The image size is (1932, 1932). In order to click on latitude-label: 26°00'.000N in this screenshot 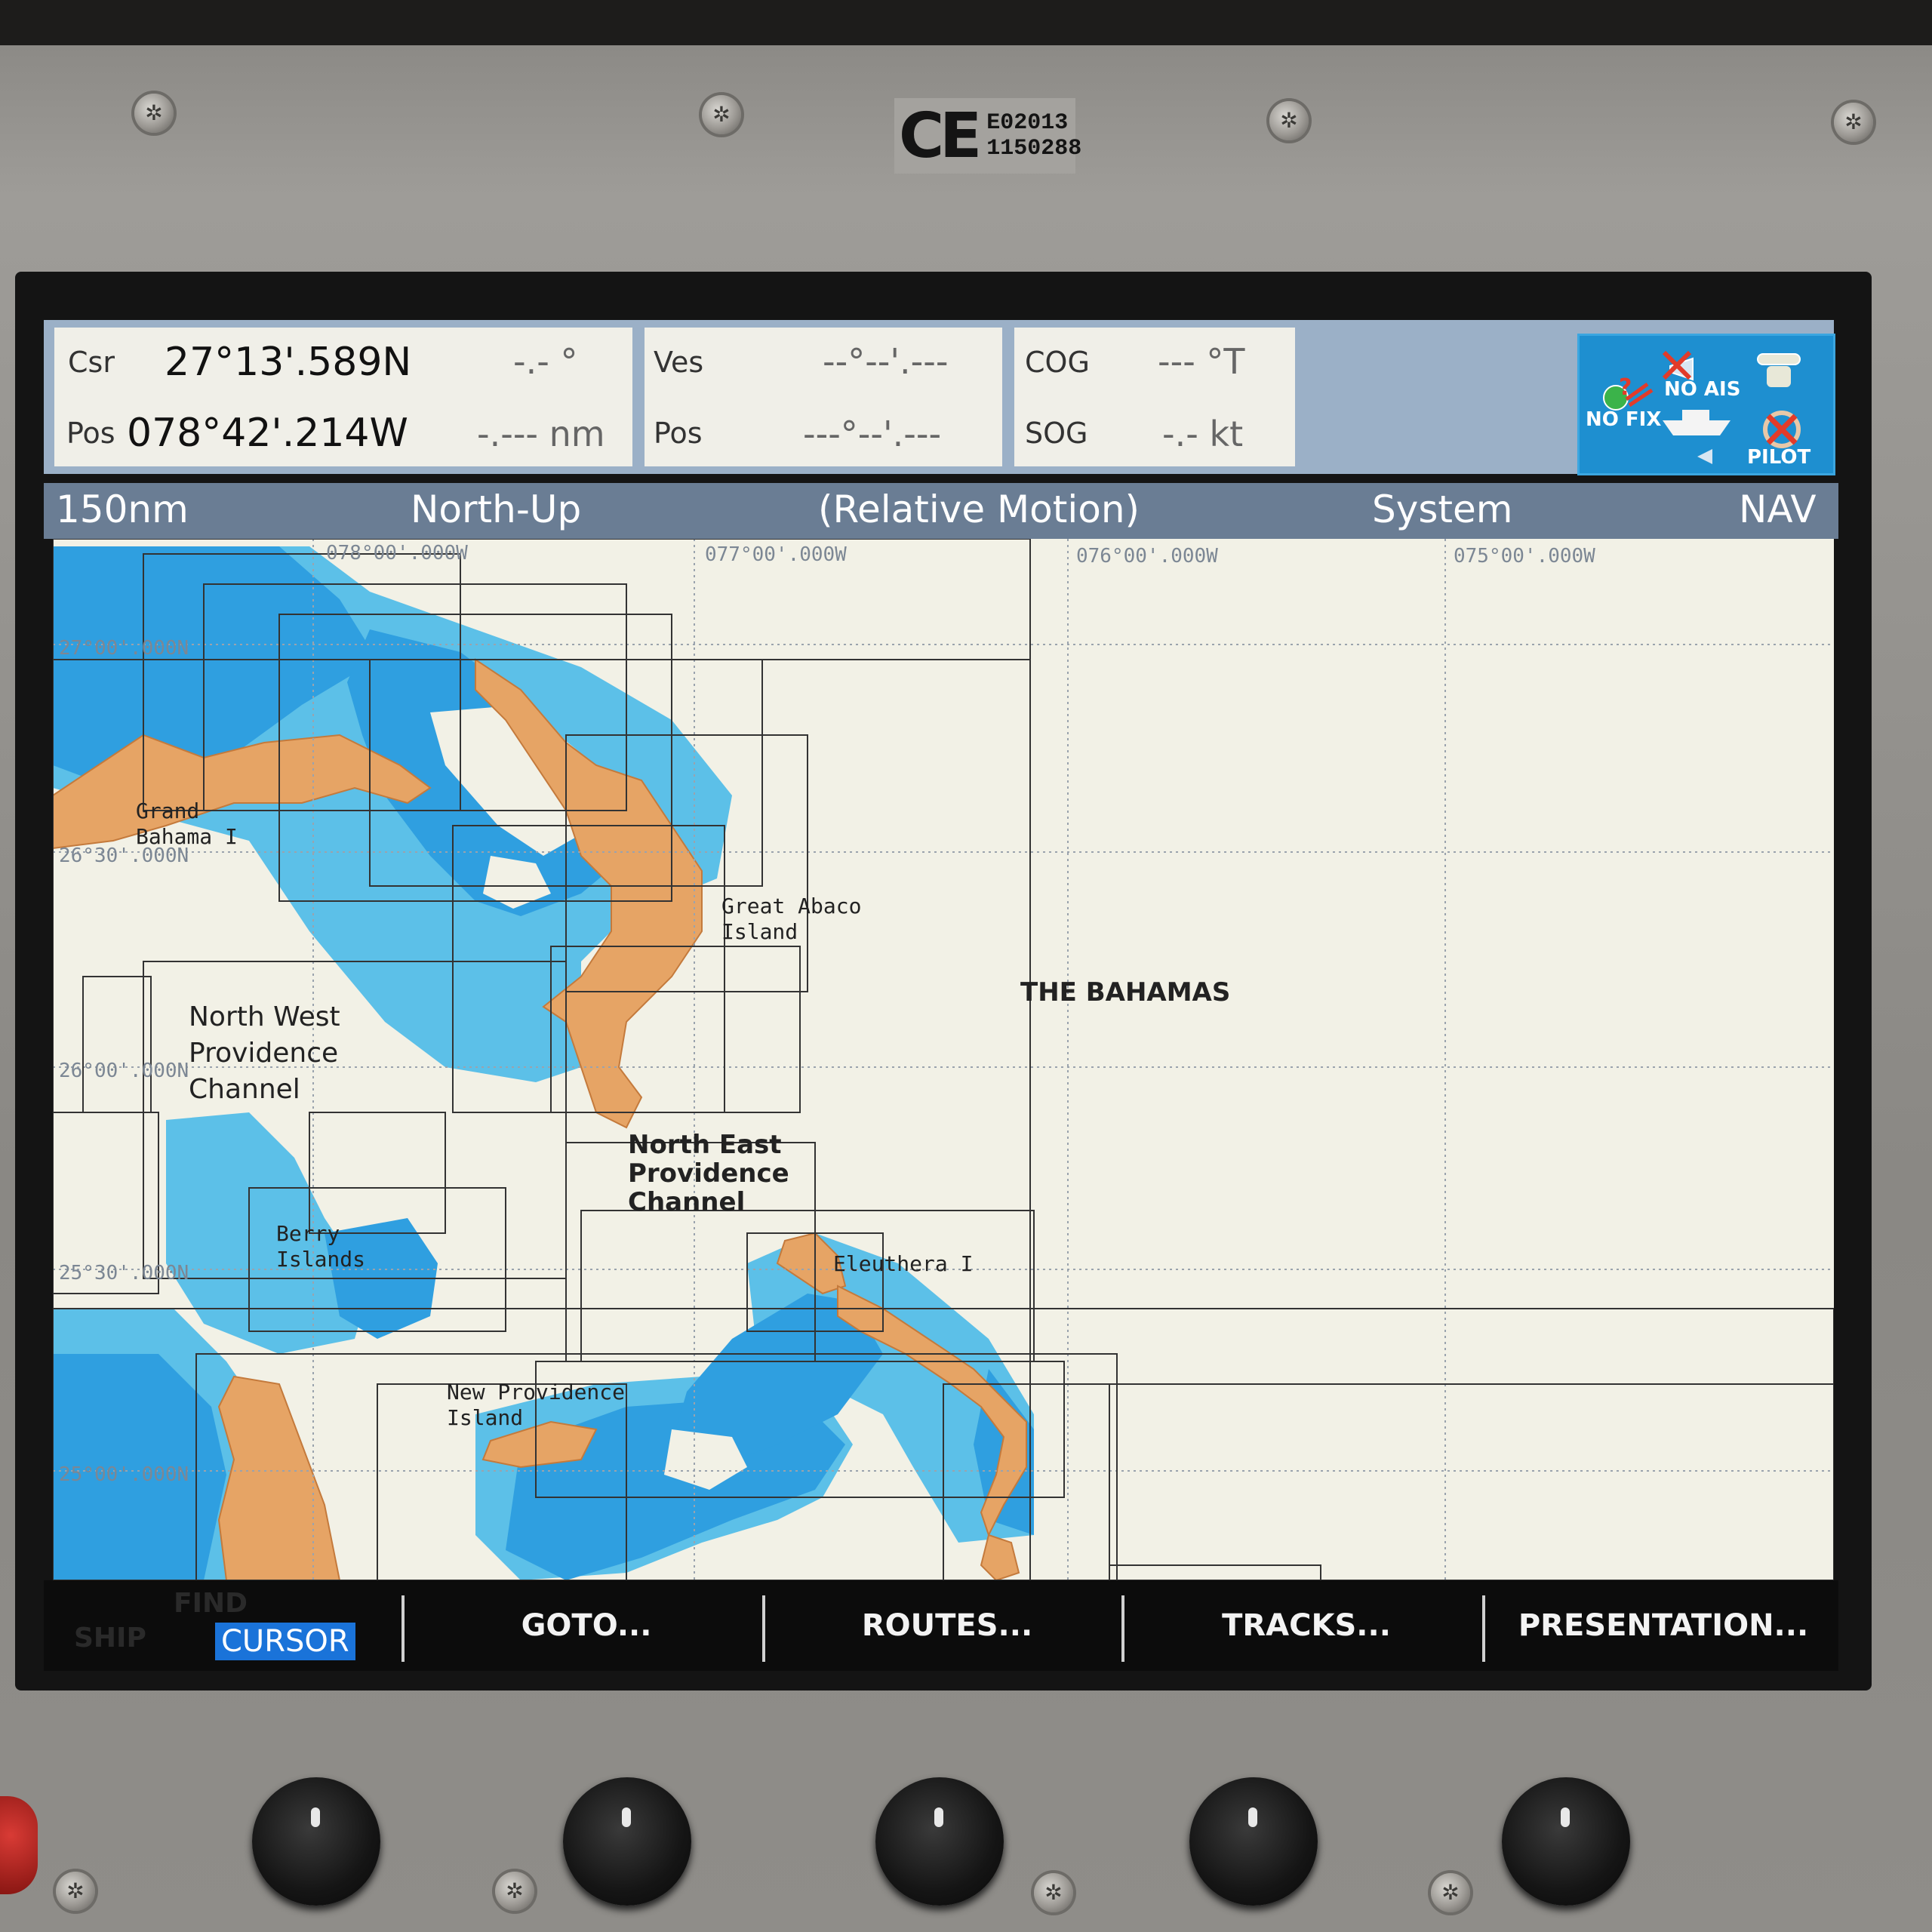, I will do `click(124, 1071)`.